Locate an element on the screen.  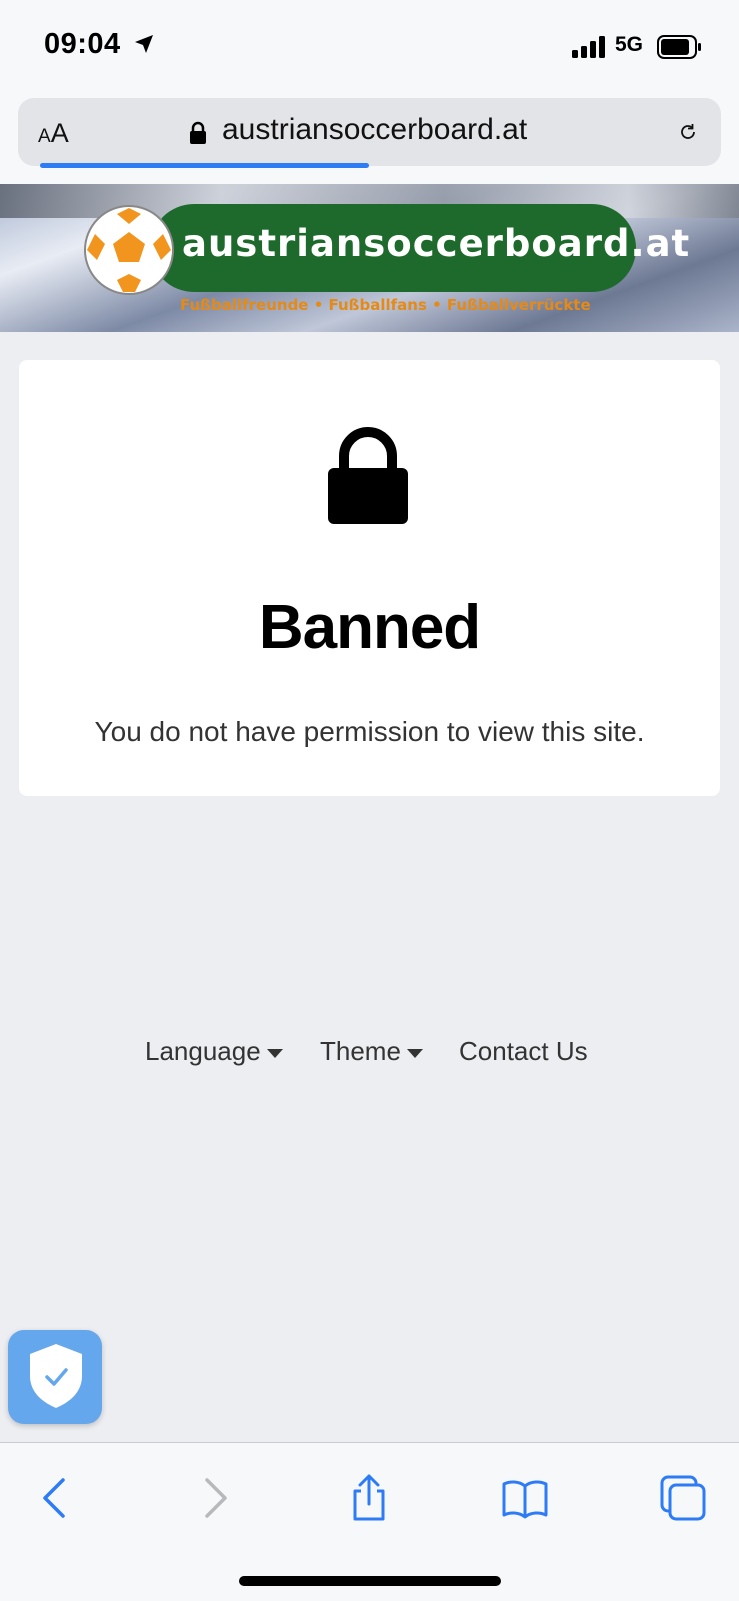
status-time: 09:04 is located at coordinates (82, 44).